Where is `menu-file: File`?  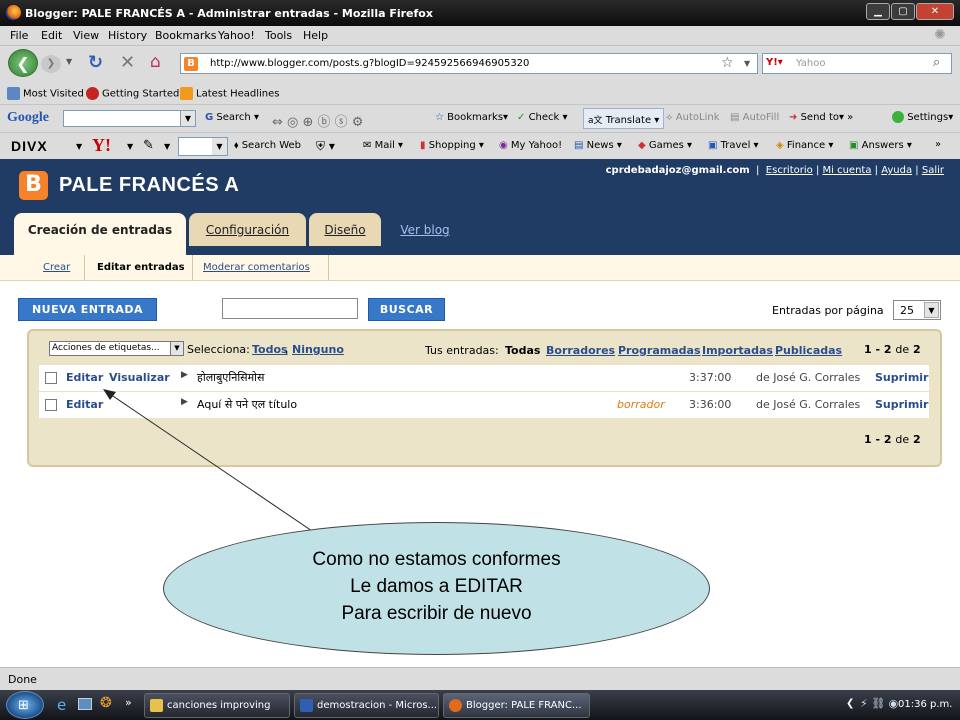
menu-file: File is located at coordinates (19, 35).